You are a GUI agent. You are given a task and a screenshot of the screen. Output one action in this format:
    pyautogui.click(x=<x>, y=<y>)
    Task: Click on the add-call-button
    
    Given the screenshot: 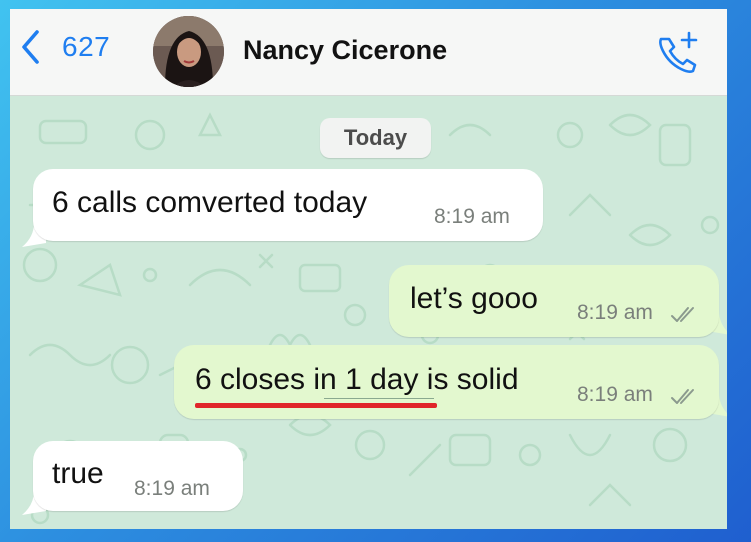 What is the action you would take?
    pyautogui.click(x=678, y=51)
    